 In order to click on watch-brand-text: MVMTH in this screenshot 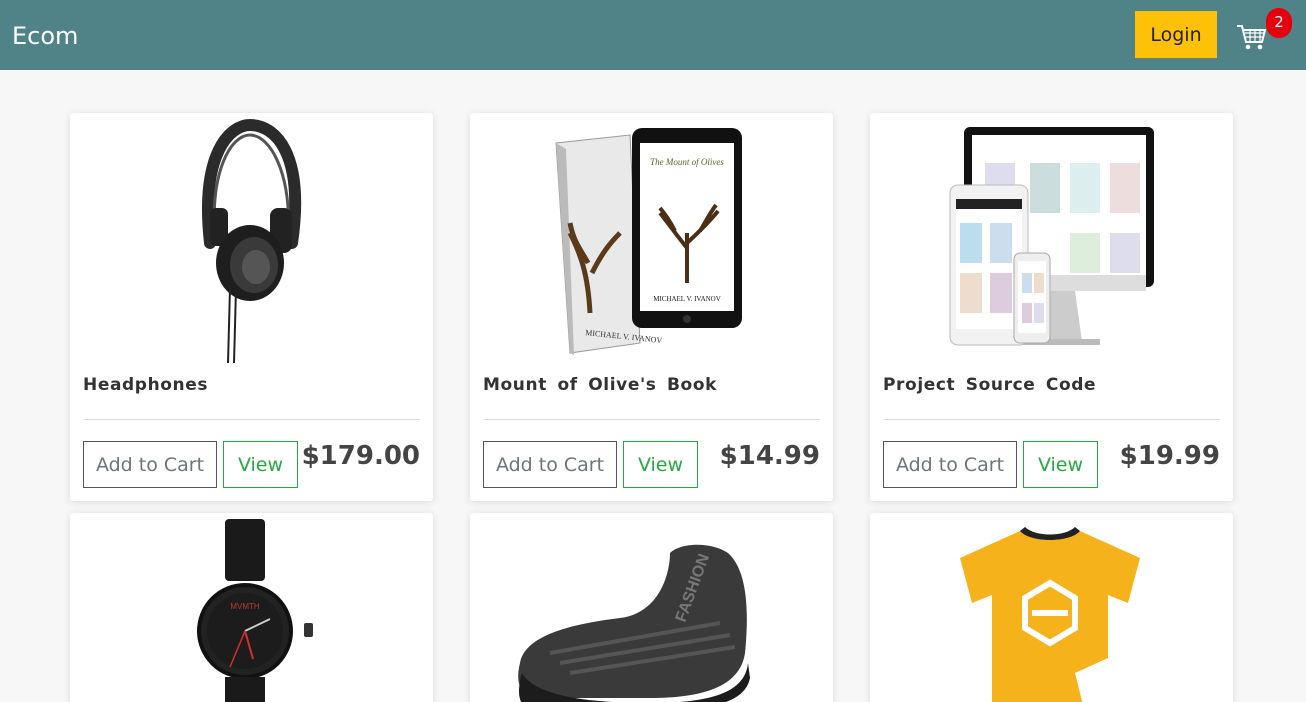, I will do `click(245, 606)`.